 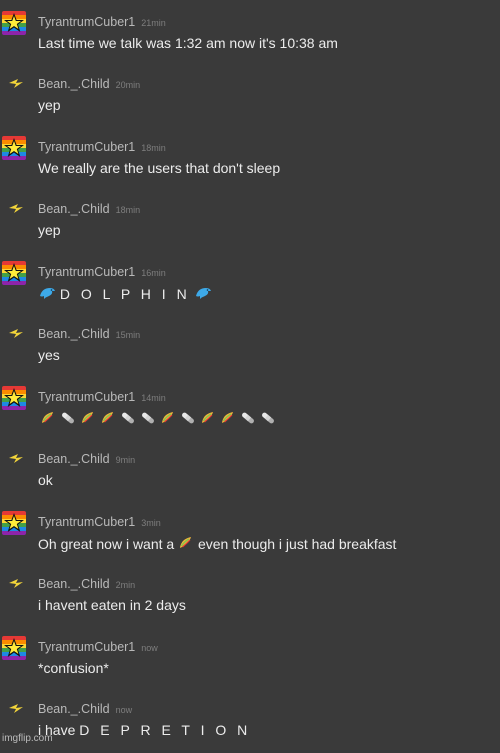 I want to click on message-timestamp: 3min, so click(x=151, y=523).